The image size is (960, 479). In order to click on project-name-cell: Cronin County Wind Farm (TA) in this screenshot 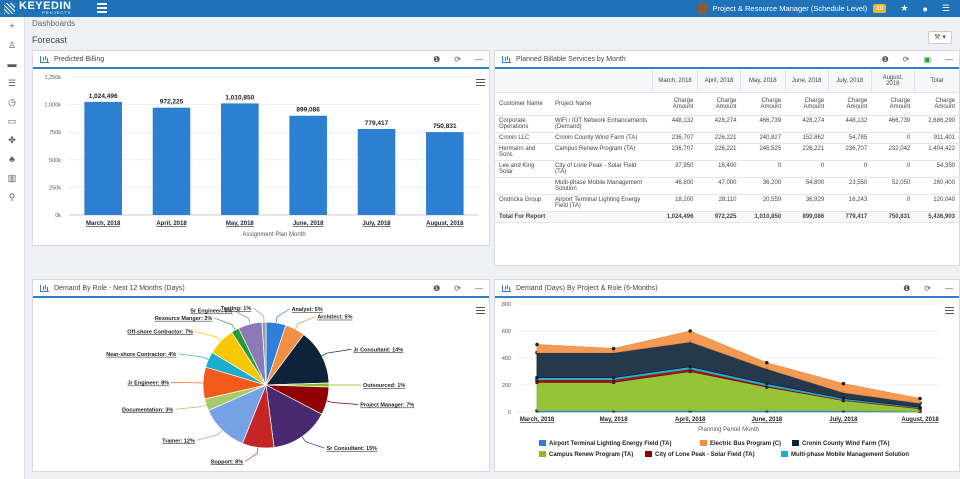, I will do `click(602, 138)`.